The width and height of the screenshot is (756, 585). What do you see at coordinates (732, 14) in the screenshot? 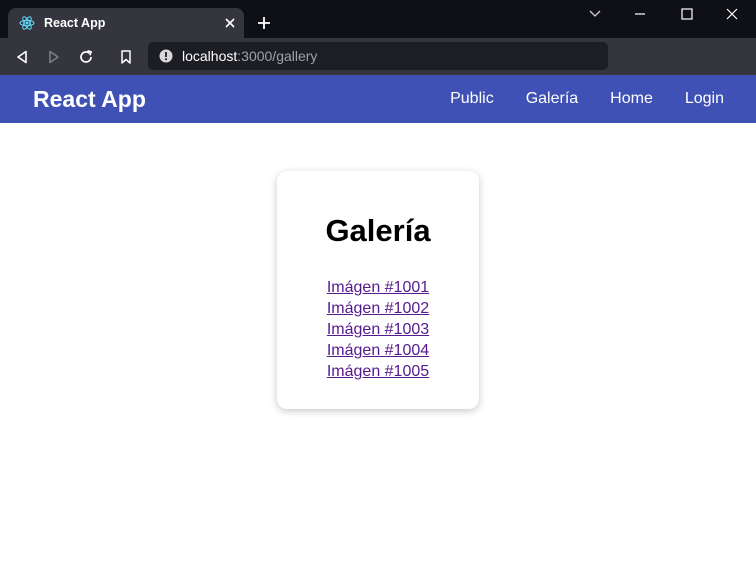
I see `close-window-icon` at bounding box center [732, 14].